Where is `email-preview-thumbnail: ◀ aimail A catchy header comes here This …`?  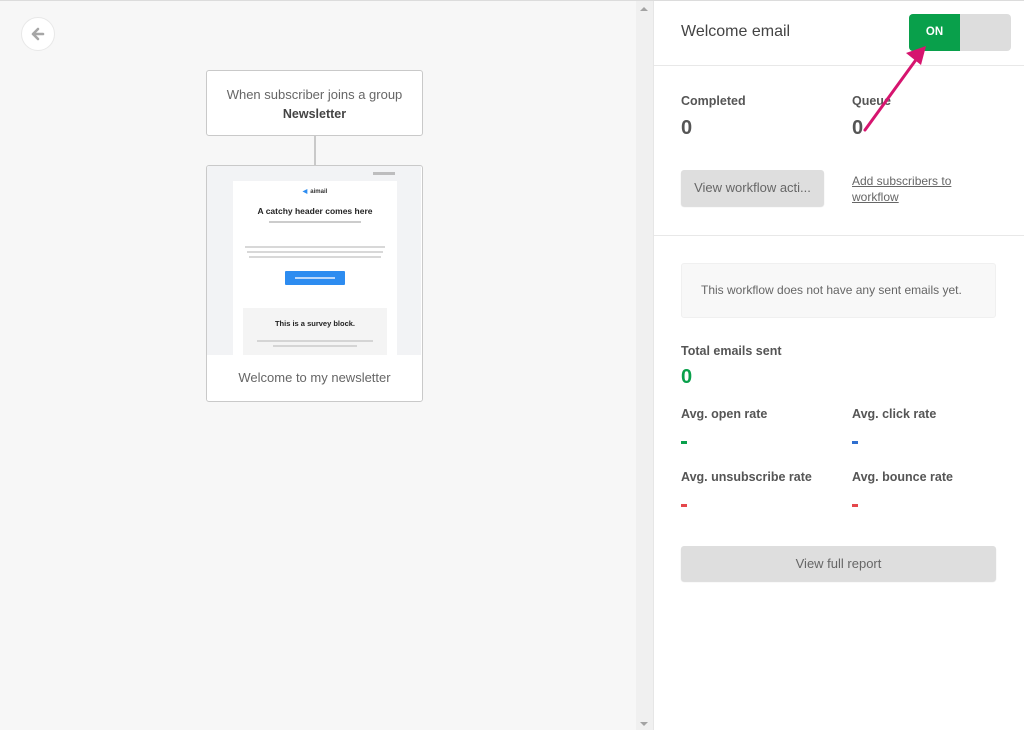 email-preview-thumbnail: ◀ aimail A catchy header comes here This … is located at coordinates (314, 260).